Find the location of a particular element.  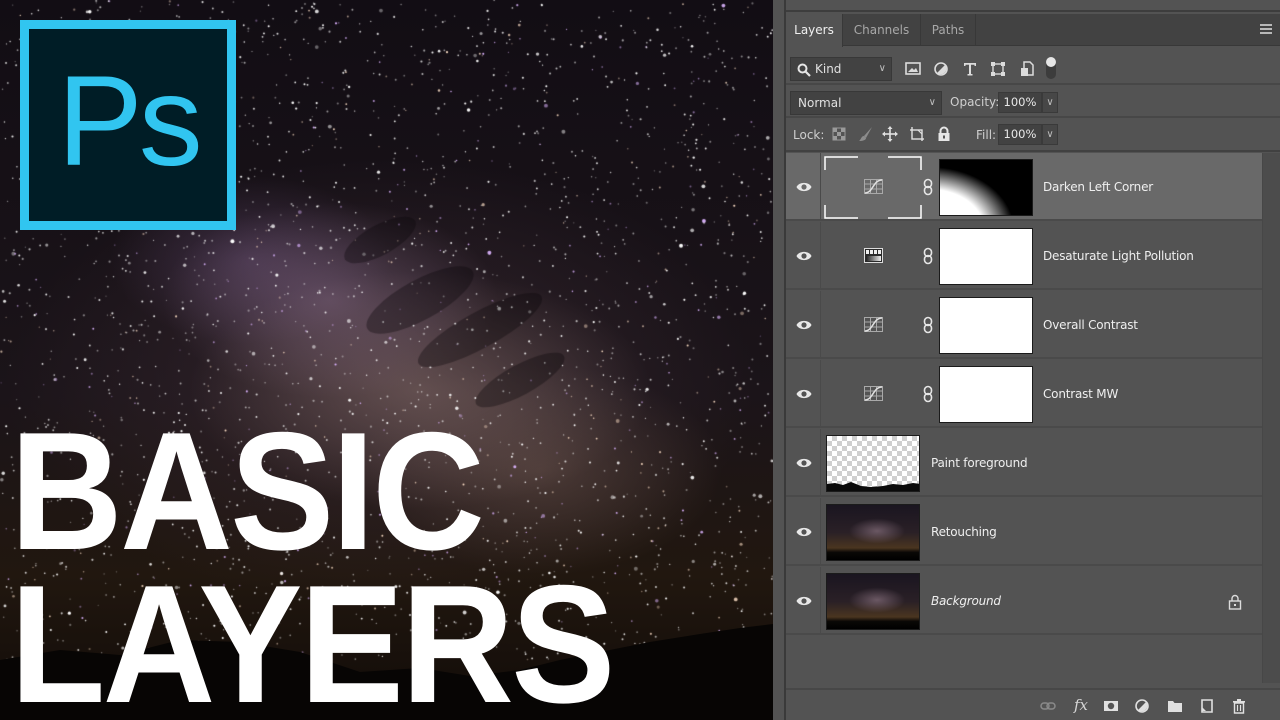

opacity-input: 100% is located at coordinates (1020, 102).